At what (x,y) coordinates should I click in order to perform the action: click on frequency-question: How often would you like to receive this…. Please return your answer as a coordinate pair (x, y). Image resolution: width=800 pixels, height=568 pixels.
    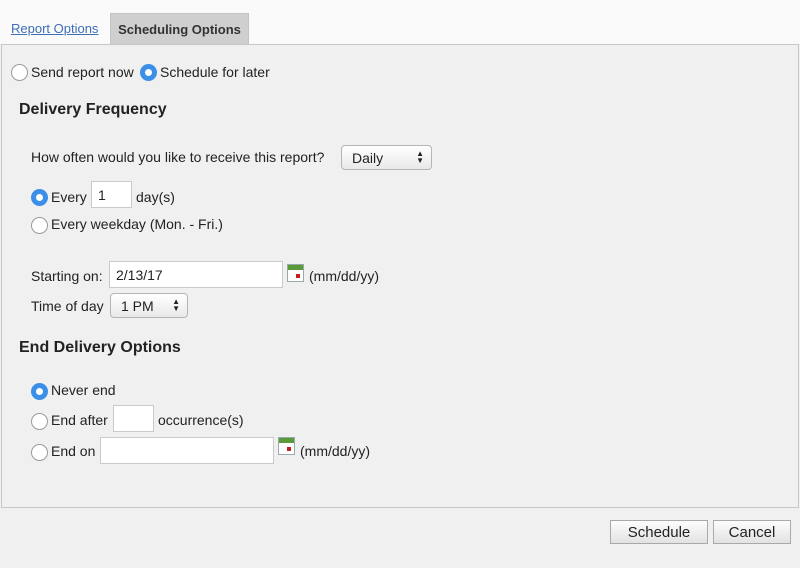
    Looking at the image, I should click on (178, 157).